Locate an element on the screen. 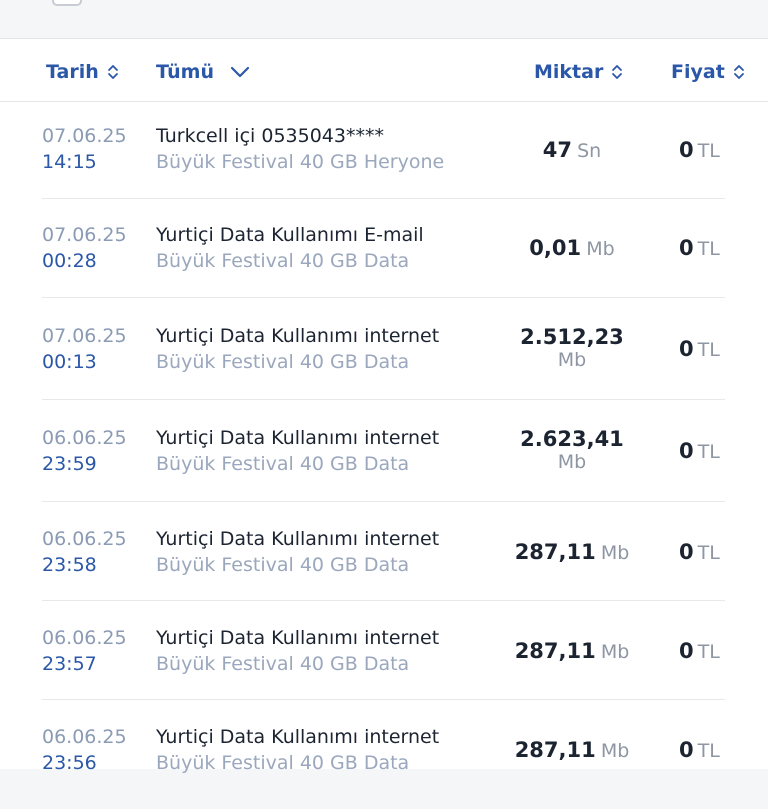  amount-value: 0,01 is located at coordinates (555, 248).